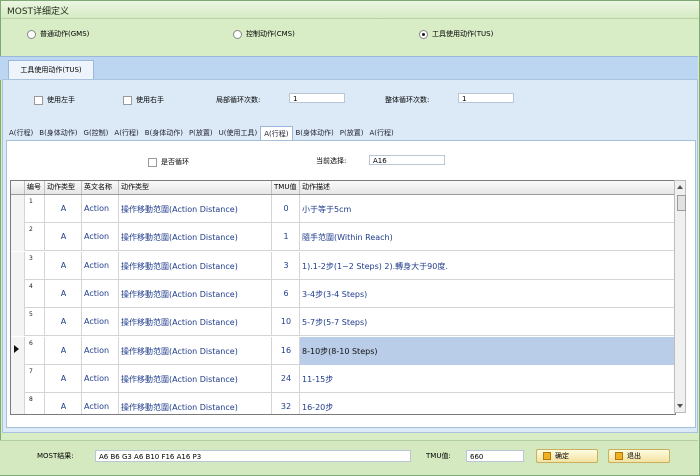 Image resolution: width=700 pixels, height=476 pixels. Describe the element at coordinates (143, 100) in the screenshot. I see `right-hand-checkbox: 使用右手` at that location.